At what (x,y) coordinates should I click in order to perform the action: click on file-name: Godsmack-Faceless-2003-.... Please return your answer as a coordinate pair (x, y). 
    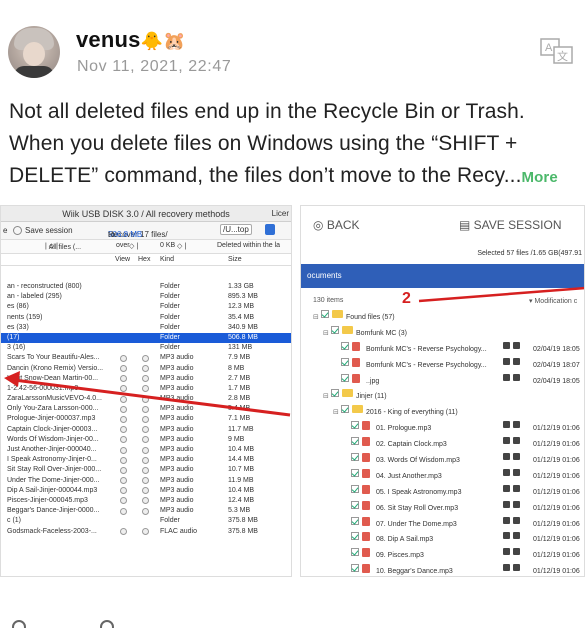
    Looking at the image, I should click on (52, 531).